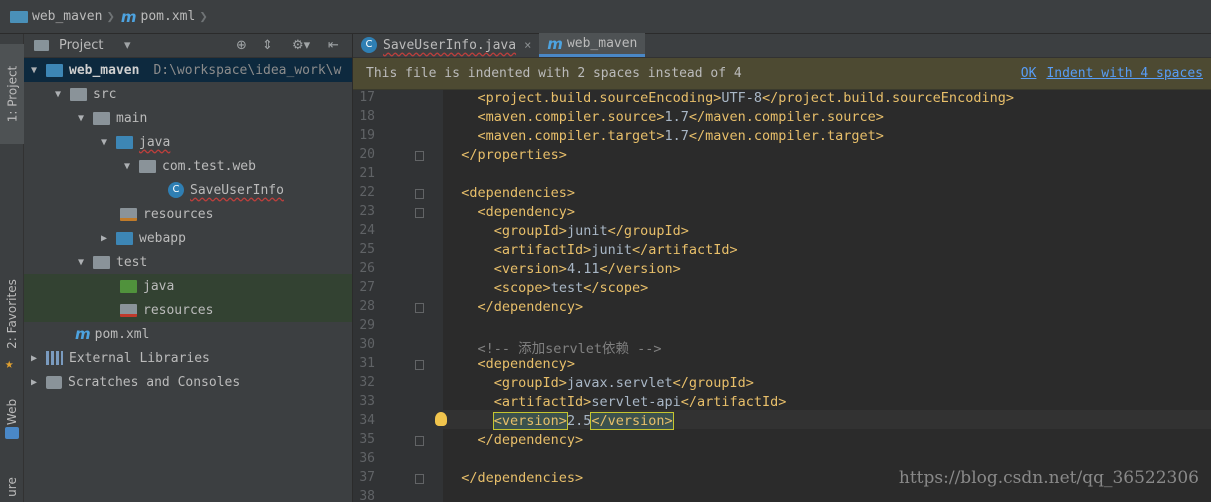  What do you see at coordinates (188, 46) in the screenshot?
I see `project-panel-toolbar: Project ▾ ⊕ ⇕ ⚙▾ ⇤` at bounding box center [188, 46].